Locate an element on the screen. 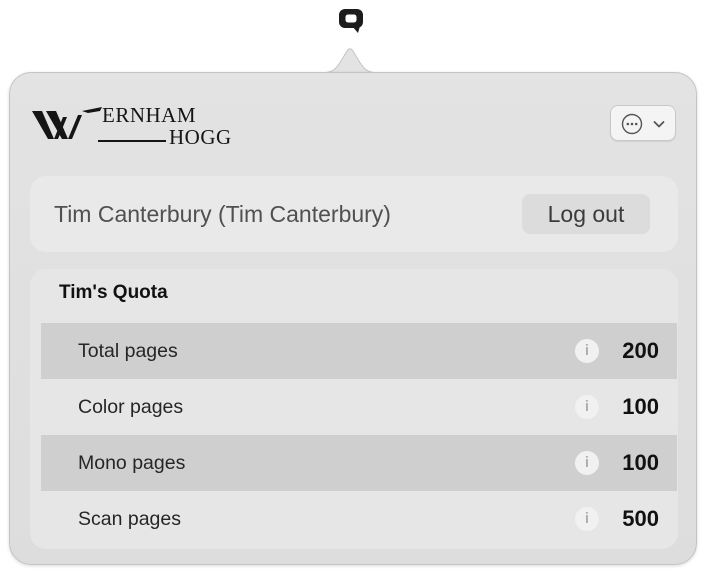  quota-label: Total pages is located at coordinates (128, 351).